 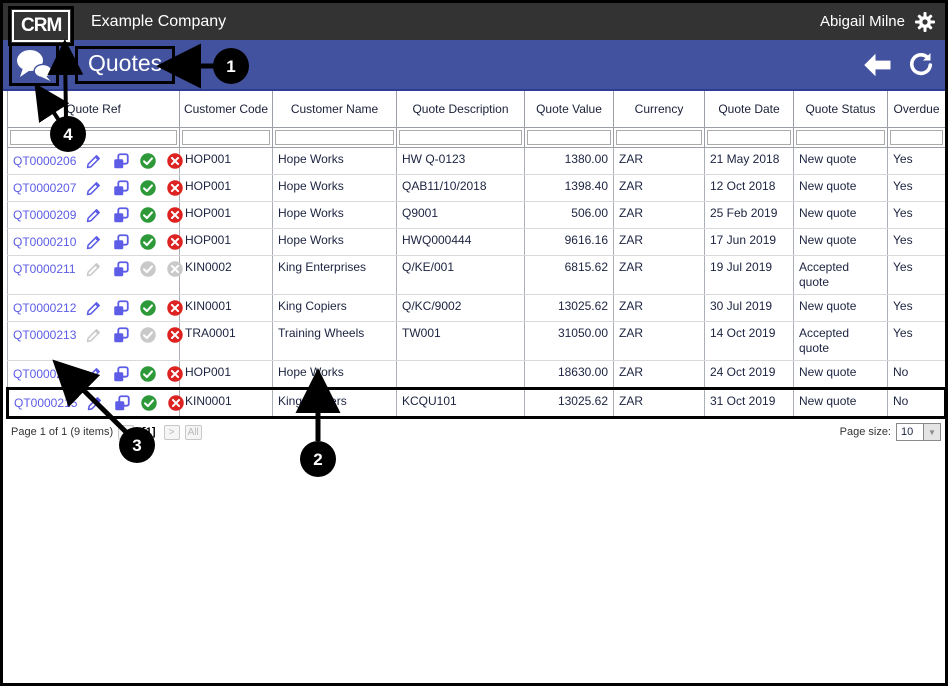 What do you see at coordinates (878, 65) in the screenshot?
I see `back-arrow-icon` at bounding box center [878, 65].